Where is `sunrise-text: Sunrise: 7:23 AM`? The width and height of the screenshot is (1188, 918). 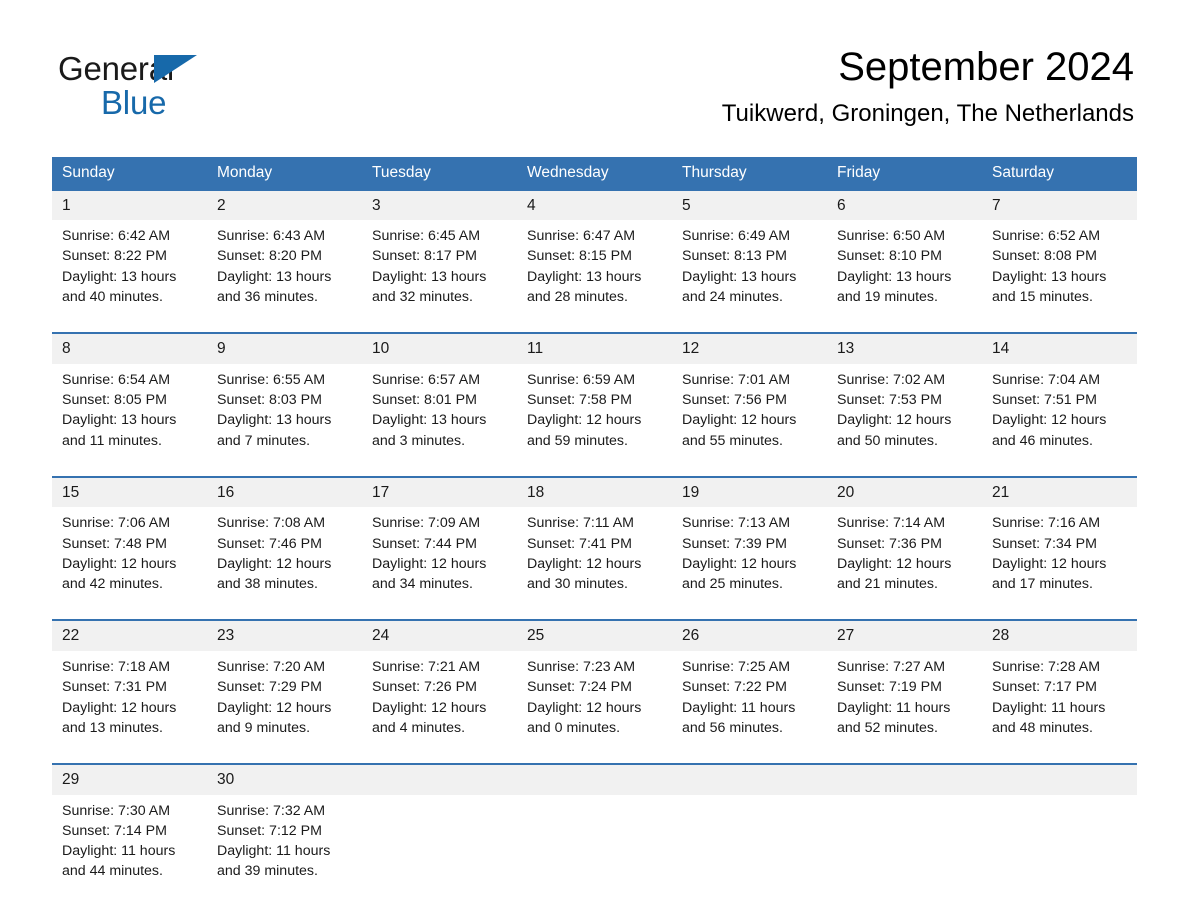
sunrise-text: Sunrise: 7:23 AM is located at coordinates (581, 666).